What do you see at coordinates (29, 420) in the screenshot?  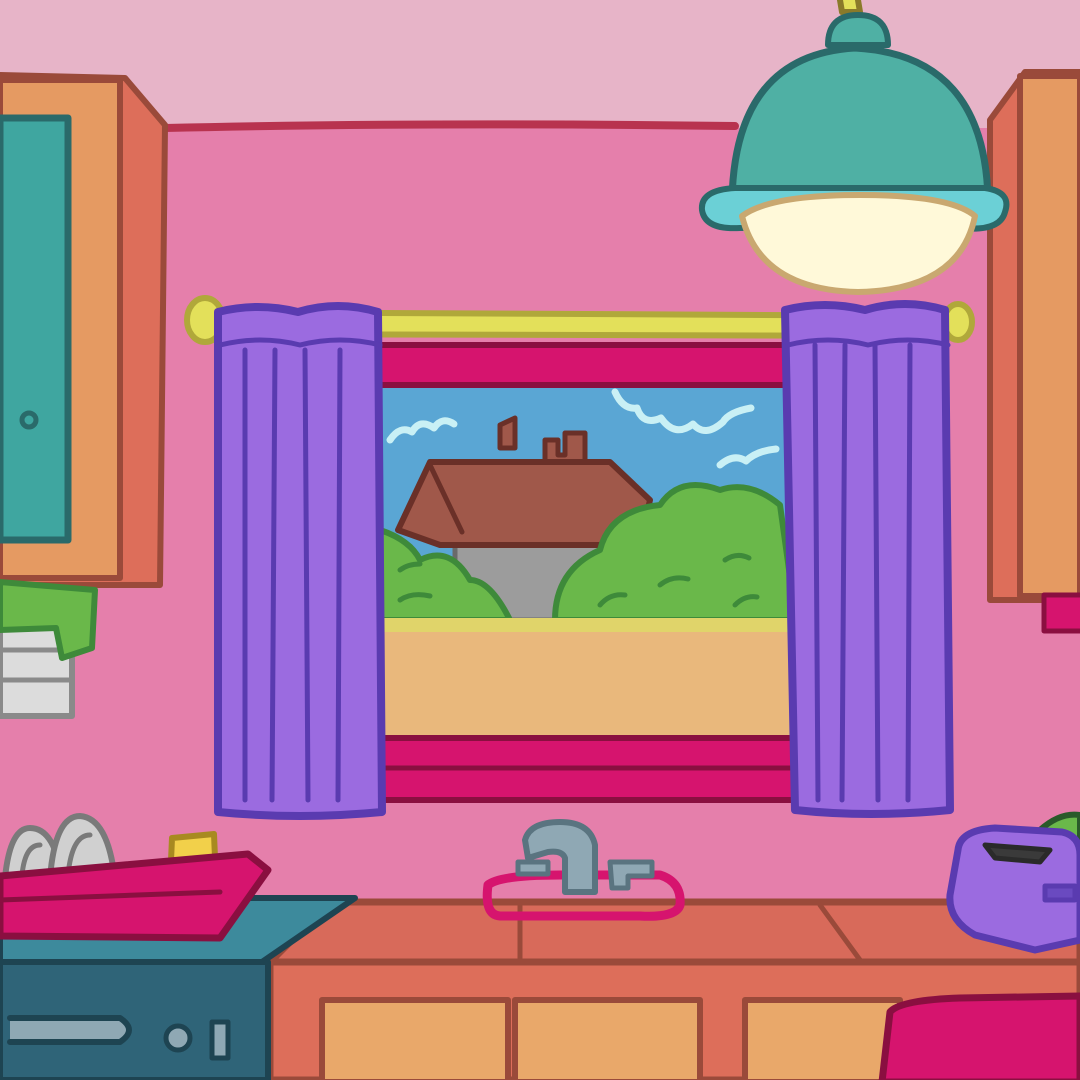 I see `cabinet-knob-icon` at bounding box center [29, 420].